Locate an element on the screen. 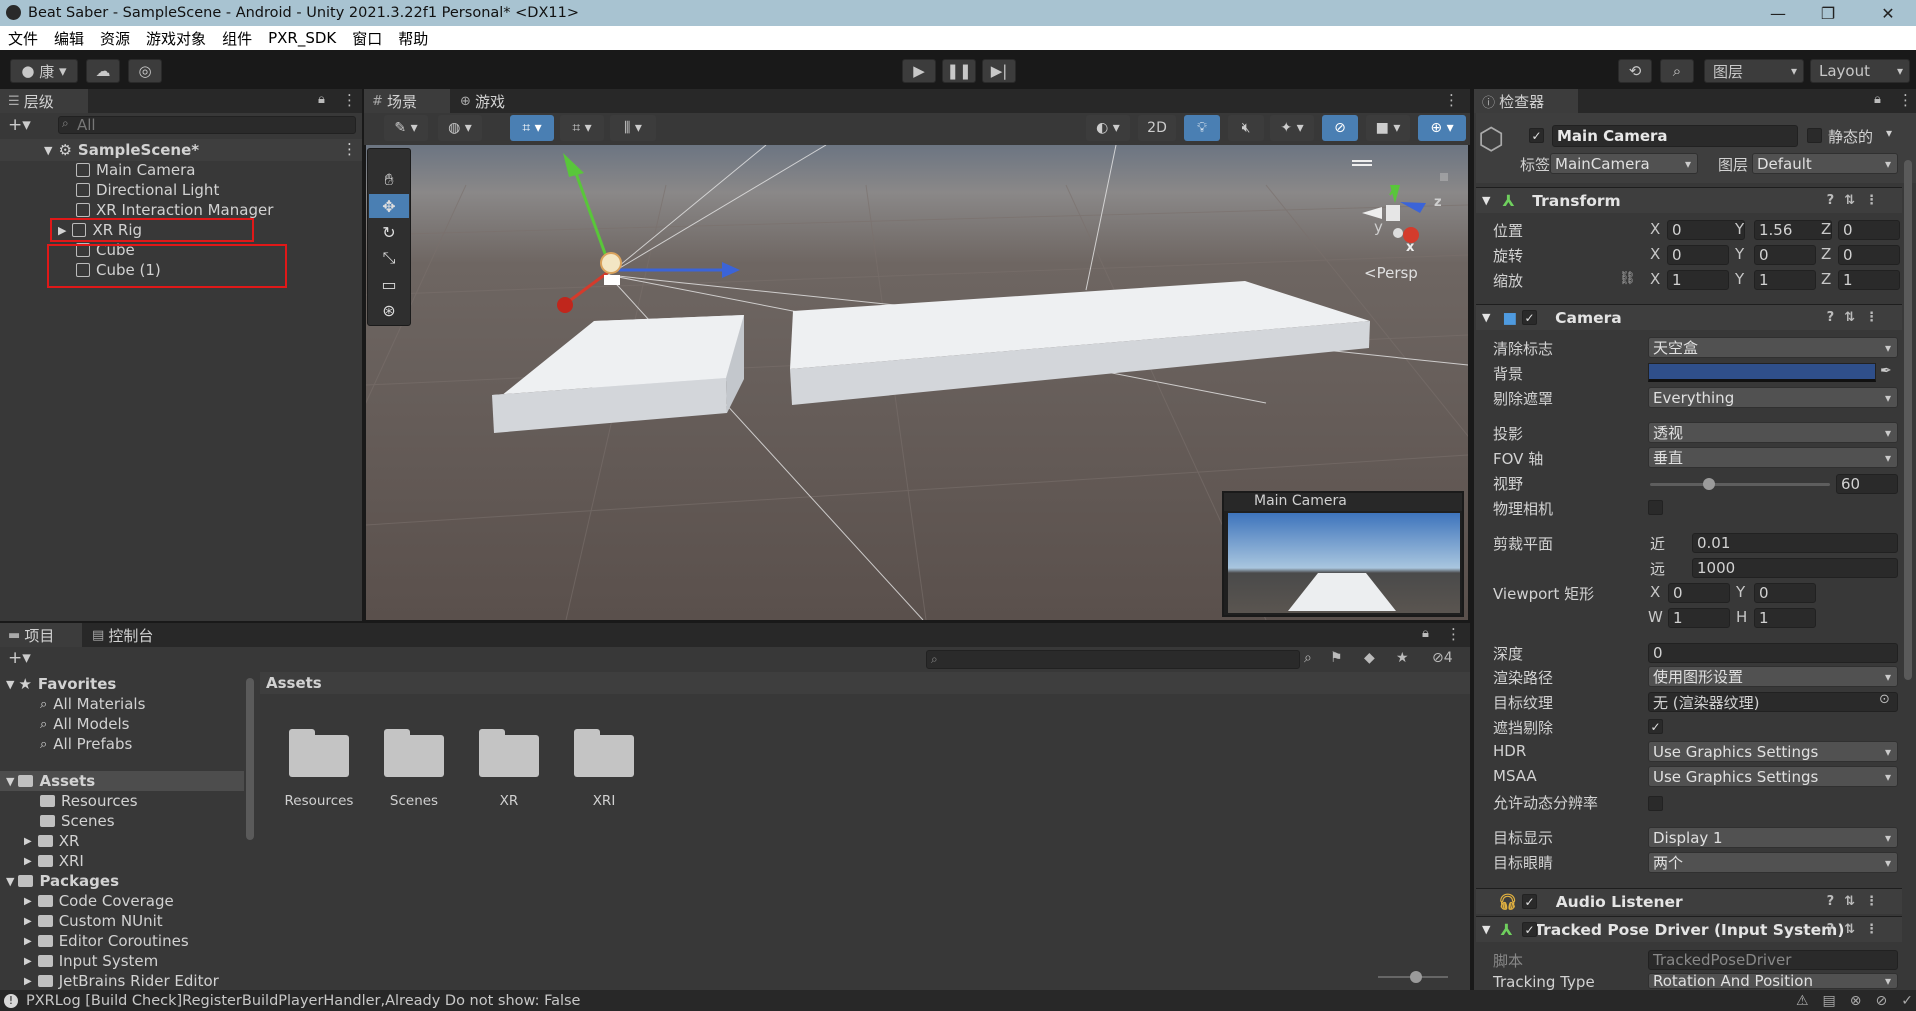  viewport-y-input: 0 is located at coordinates (1785, 593).